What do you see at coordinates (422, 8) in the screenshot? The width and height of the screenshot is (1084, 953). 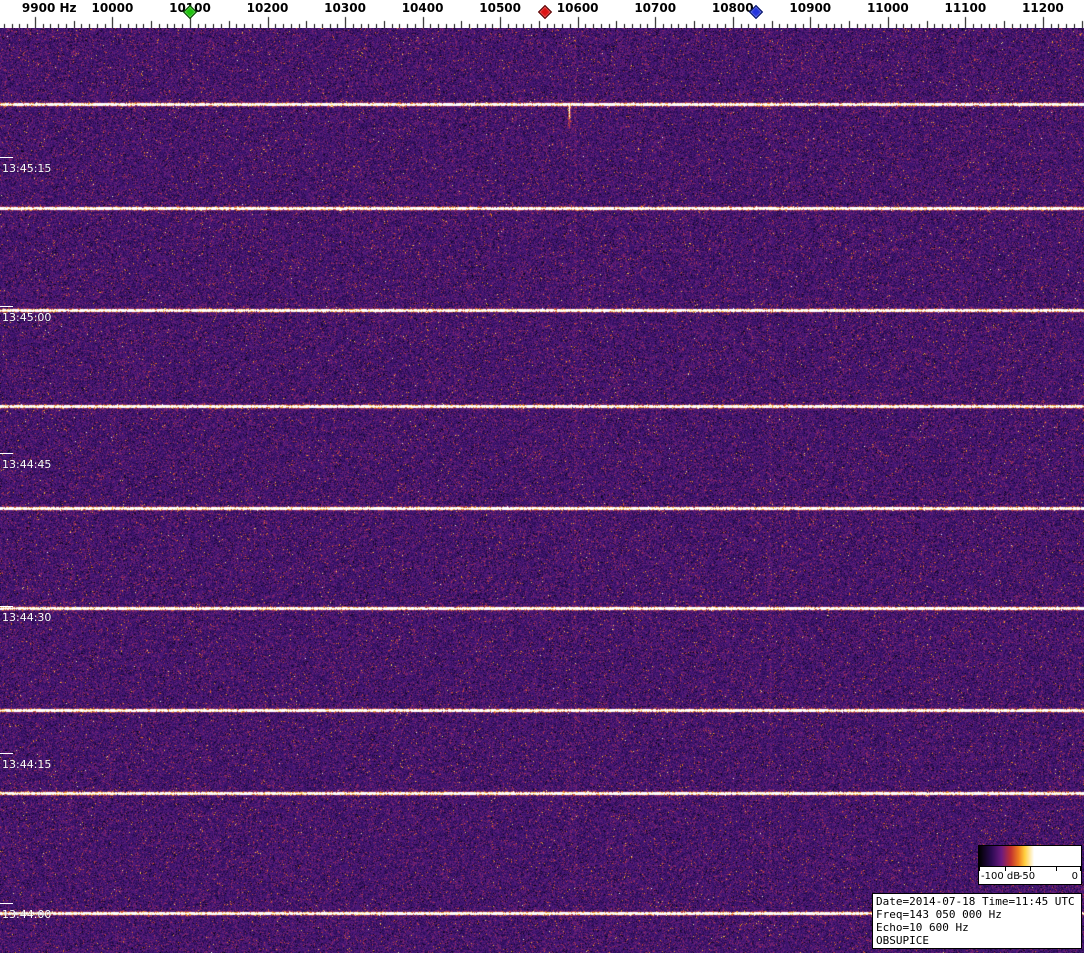 I see `ruler-label-10400: 10400` at bounding box center [422, 8].